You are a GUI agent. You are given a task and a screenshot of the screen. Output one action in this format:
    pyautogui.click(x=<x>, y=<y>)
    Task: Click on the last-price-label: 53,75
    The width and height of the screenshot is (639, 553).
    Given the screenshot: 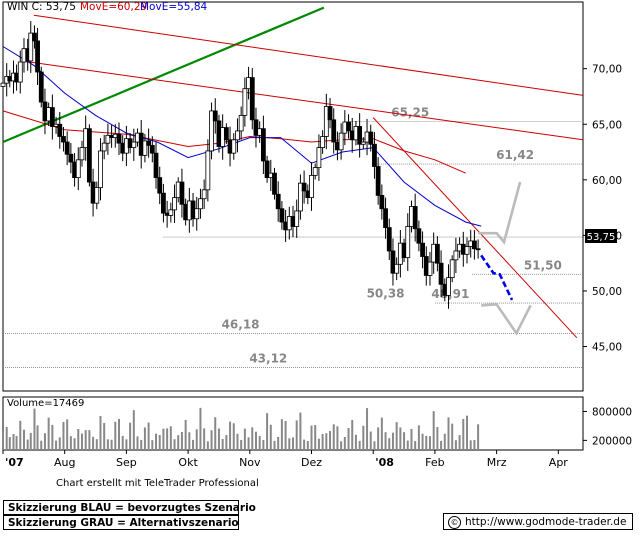 What is the action you would take?
    pyautogui.click(x=601, y=237)
    